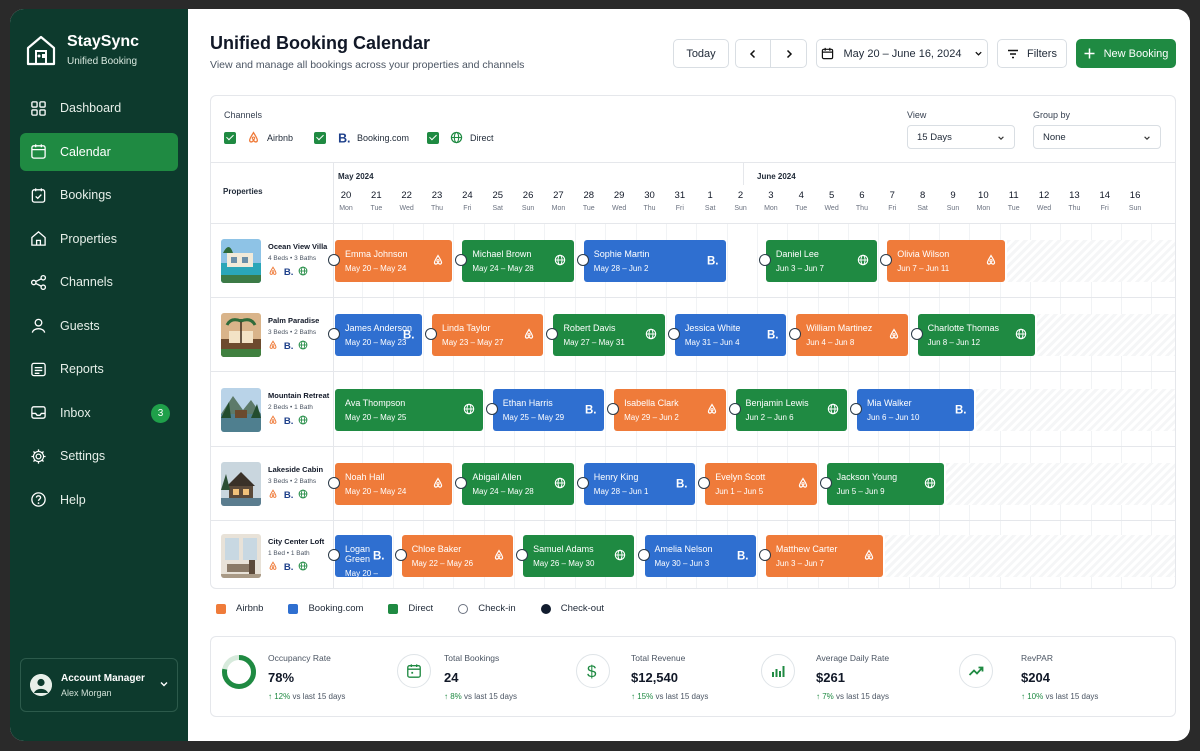 This screenshot has height=751, width=1200. What do you see at coordinates (821, 556) in the screenshot?
I see `booking-bar: Matthew Carter Jun 3 – Jun 7` at bounding box center [821, 556].